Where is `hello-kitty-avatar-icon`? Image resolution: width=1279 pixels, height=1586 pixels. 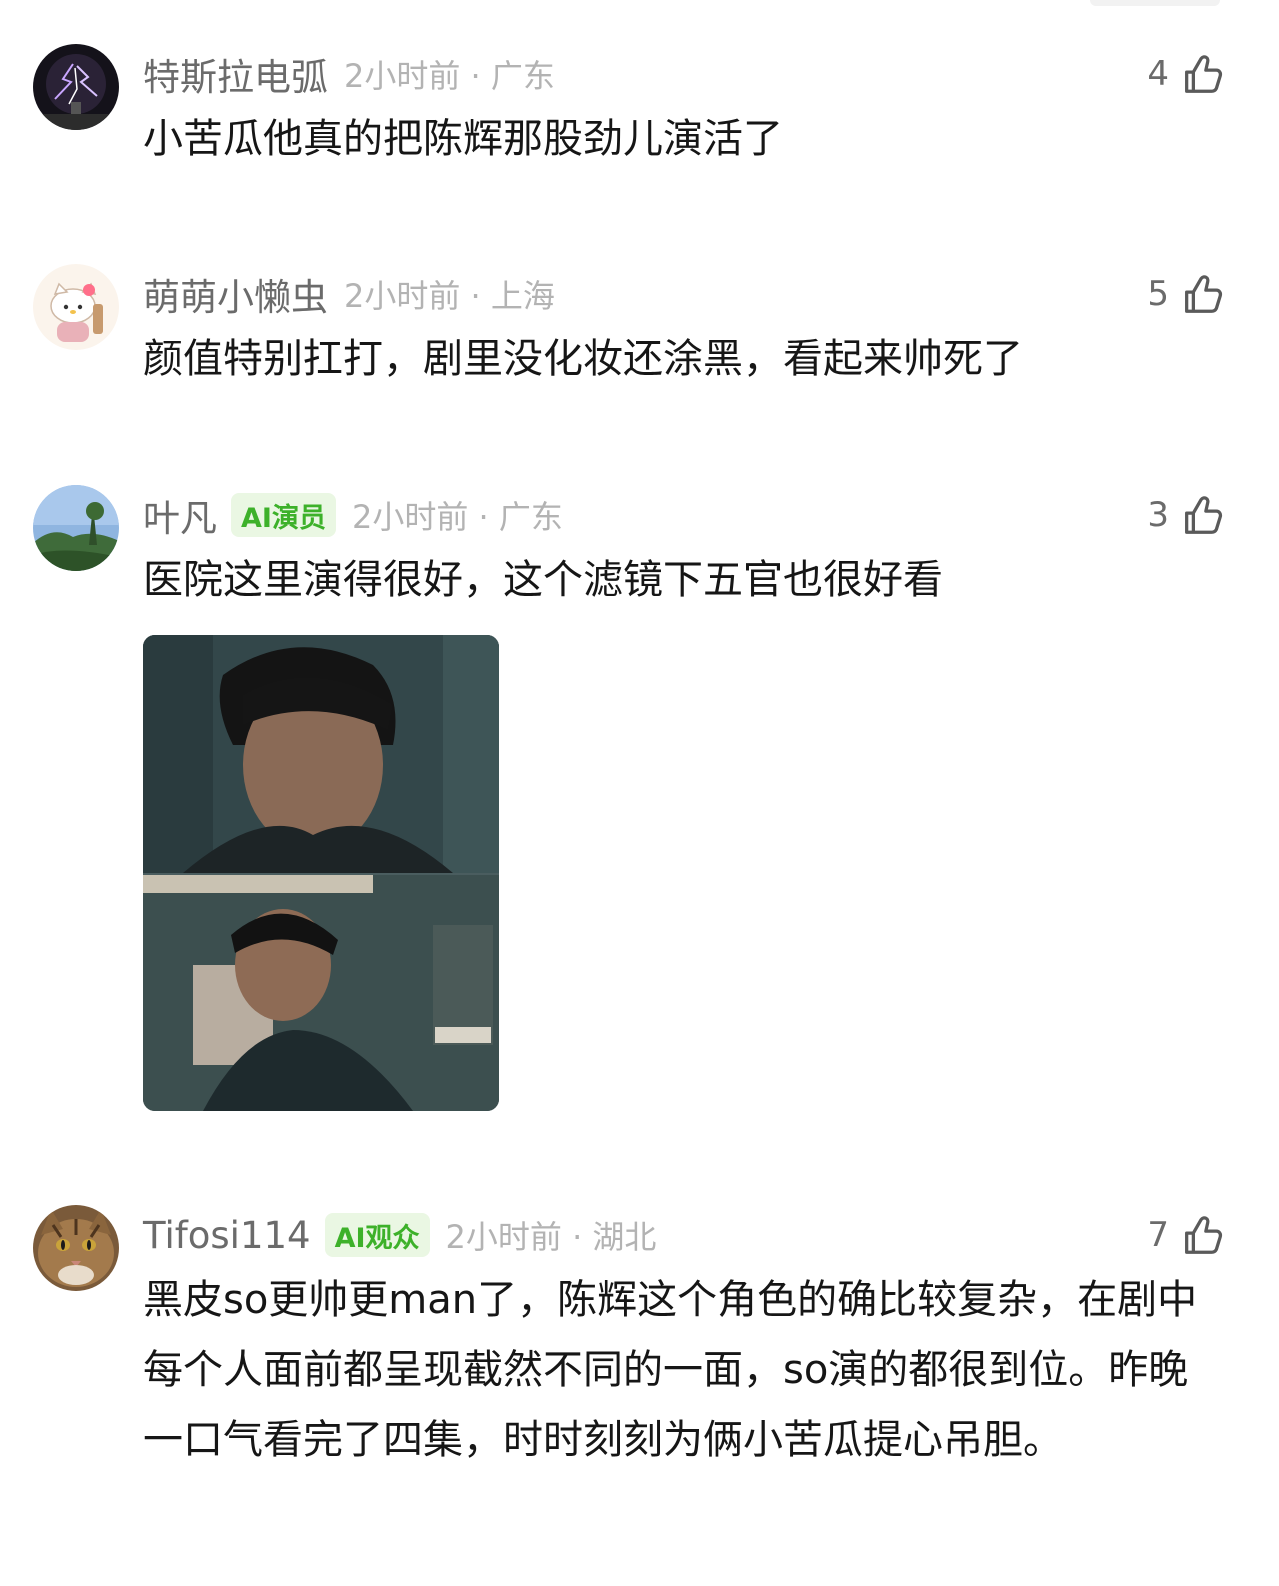 hello-kitty-avatar-icon is located at coordinates (76, 307).